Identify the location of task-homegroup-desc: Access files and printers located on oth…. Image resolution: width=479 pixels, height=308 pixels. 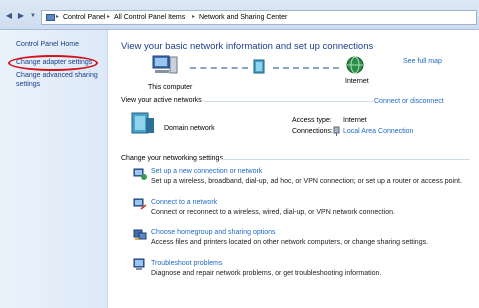
(290, 242).